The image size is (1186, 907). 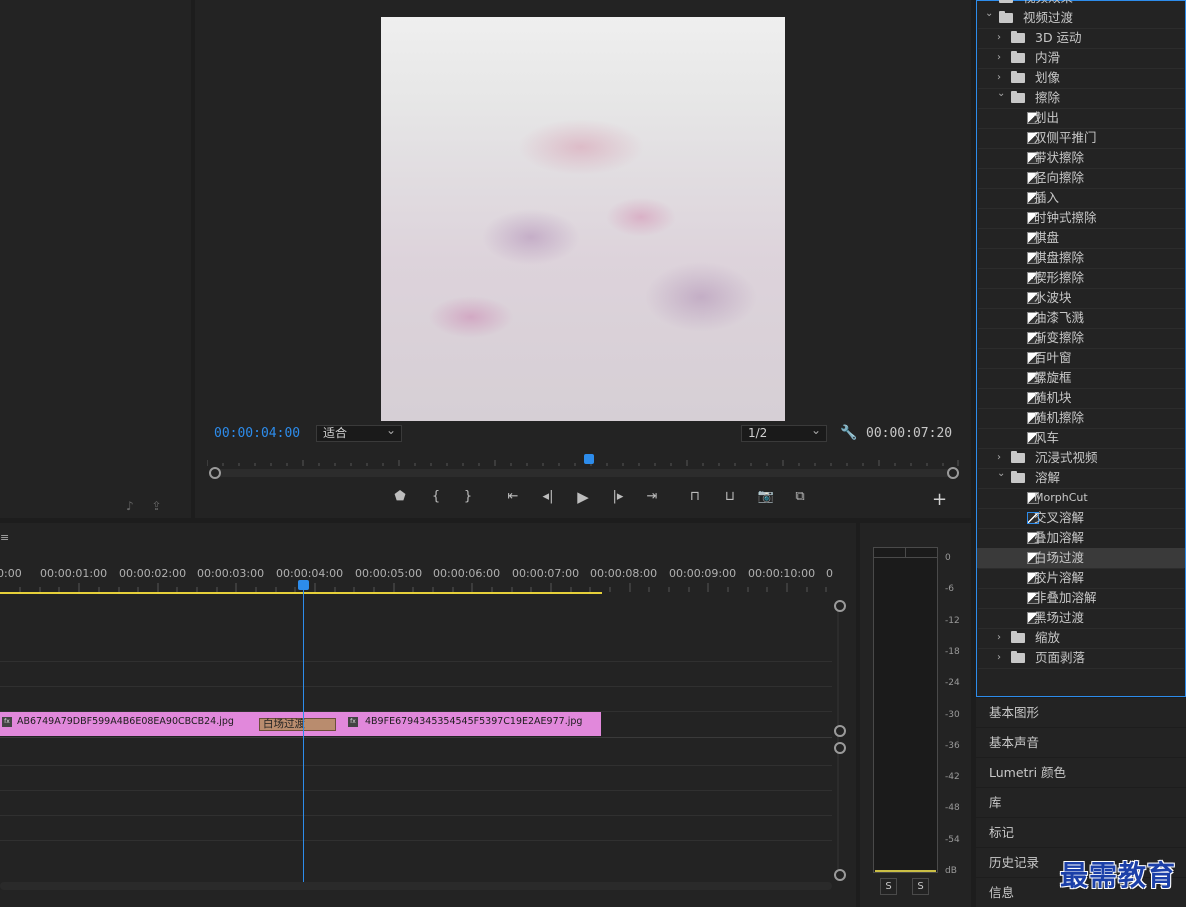 I want to click on panel-tab-lumetri-color: Lumetri 颜色, so click(x=1081, y=772).